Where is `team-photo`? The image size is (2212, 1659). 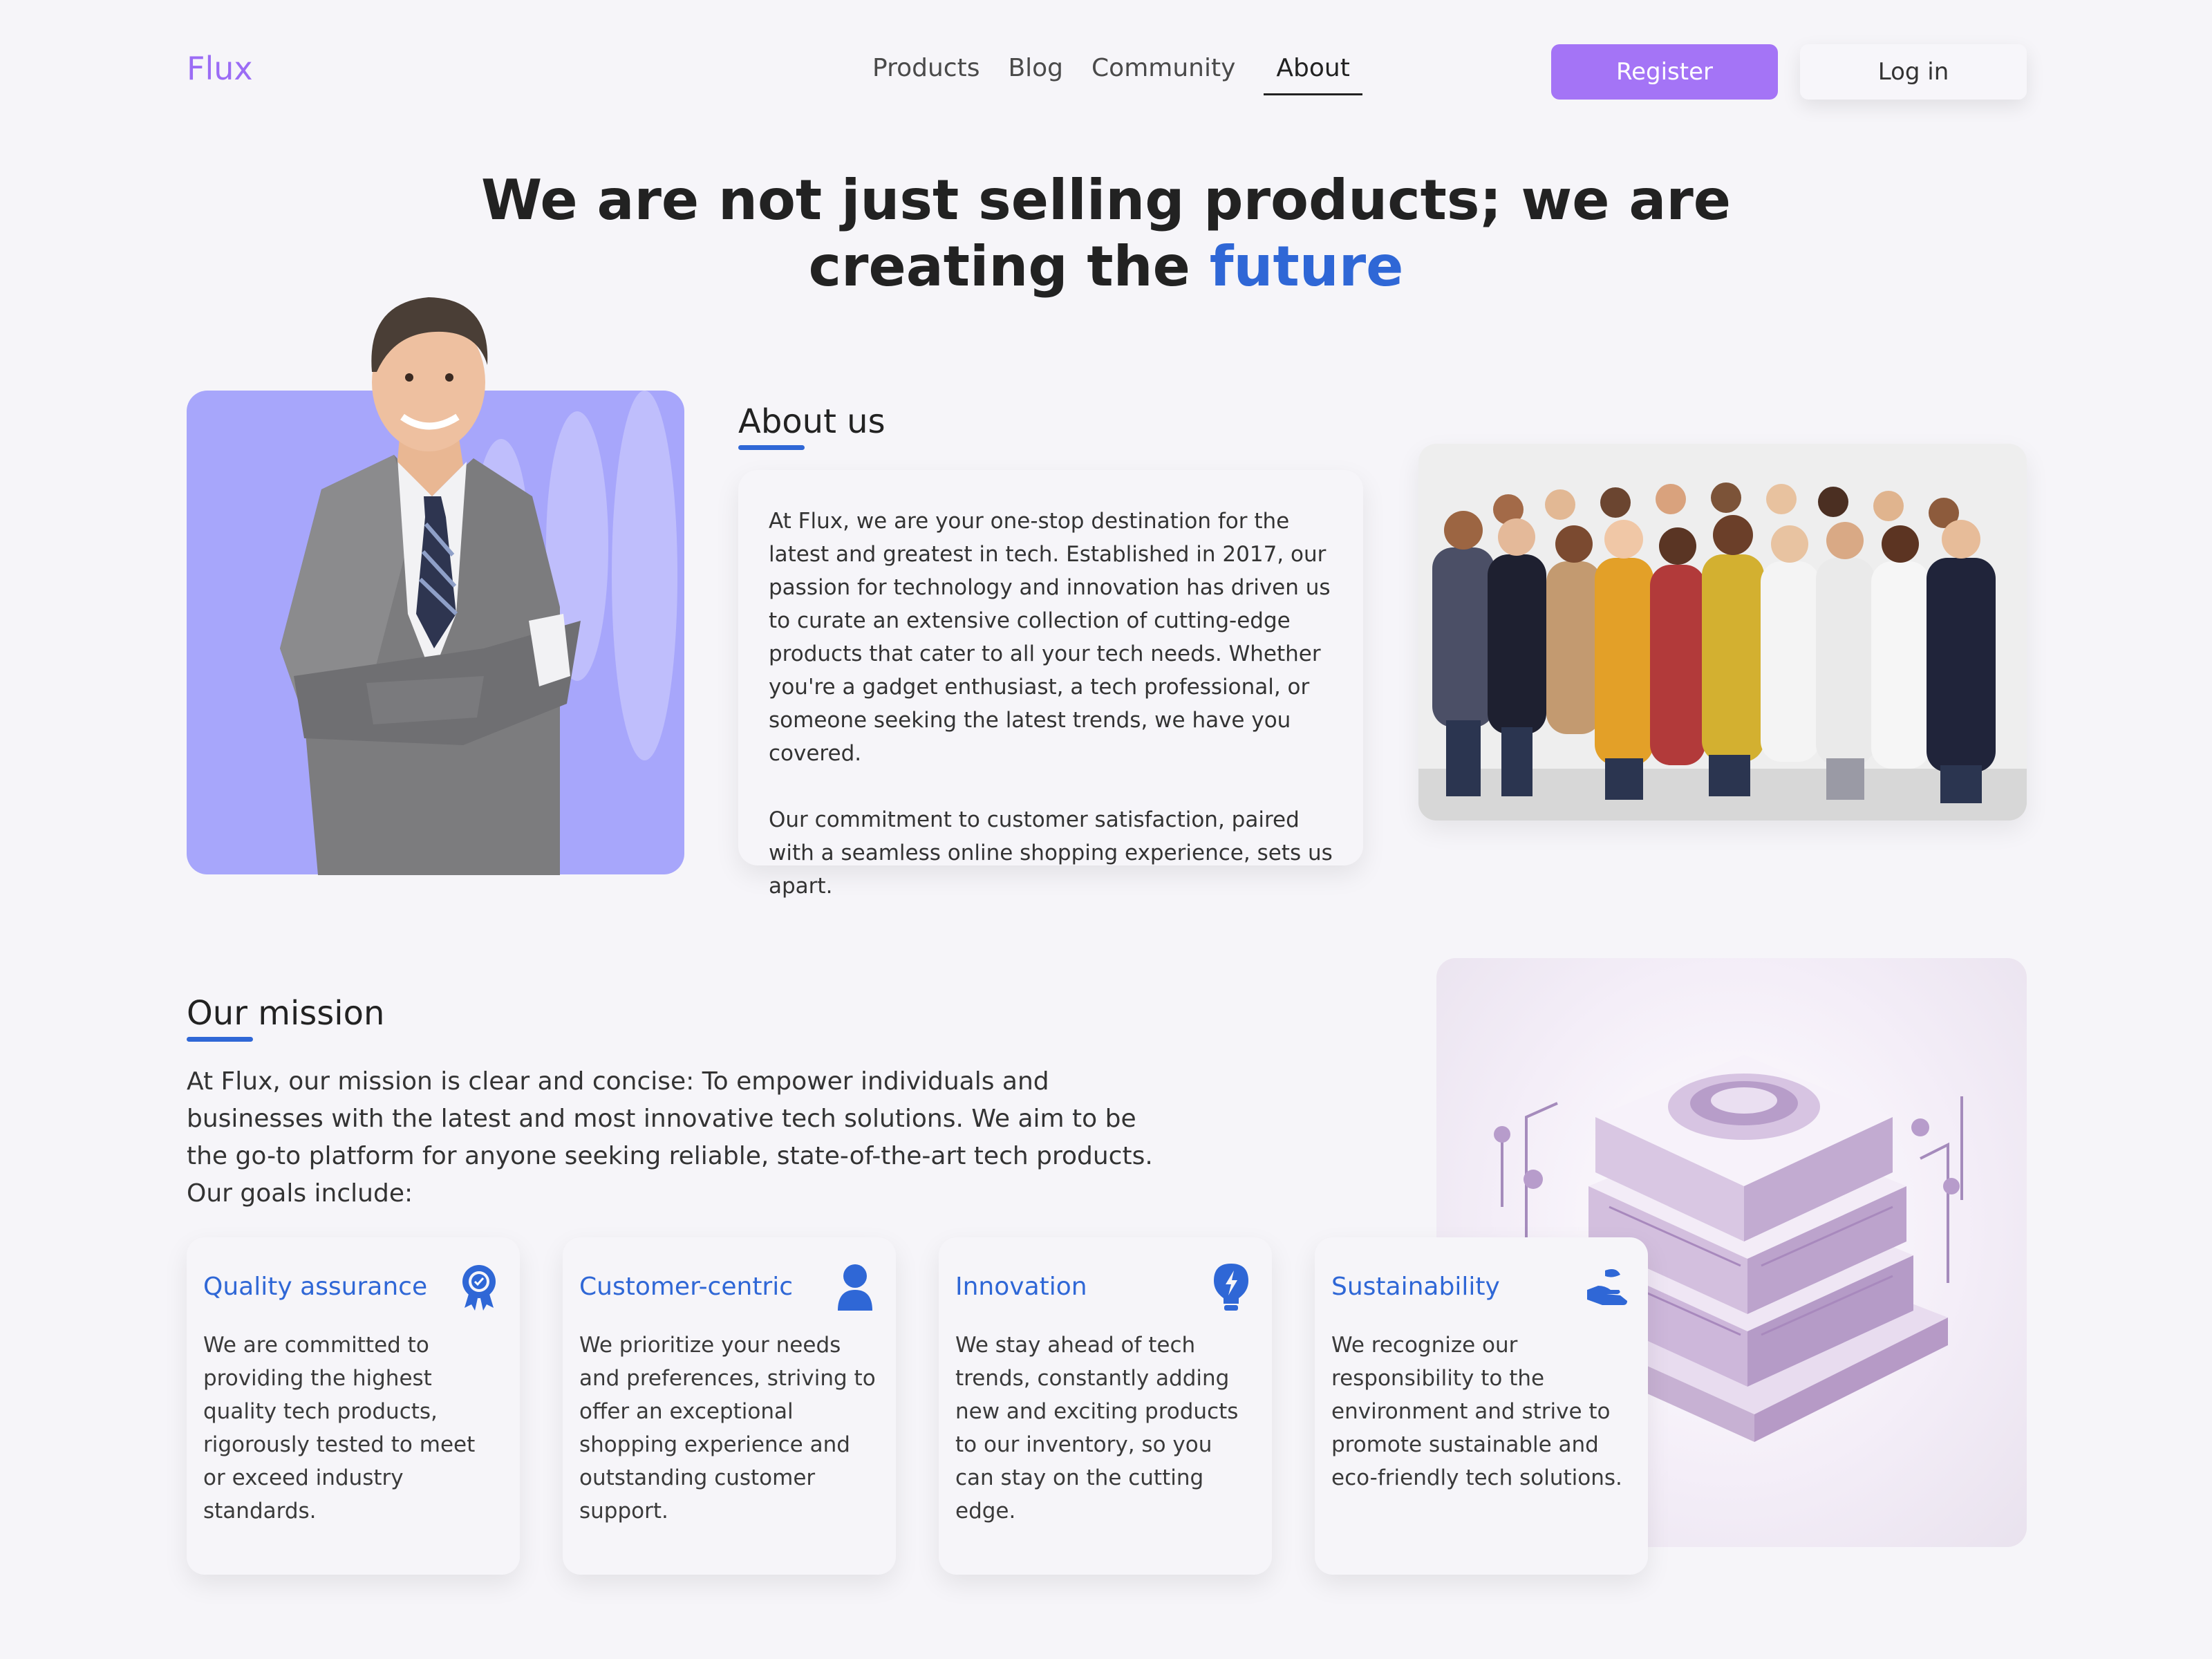 team-photo is located at coordinates (1722, 632).